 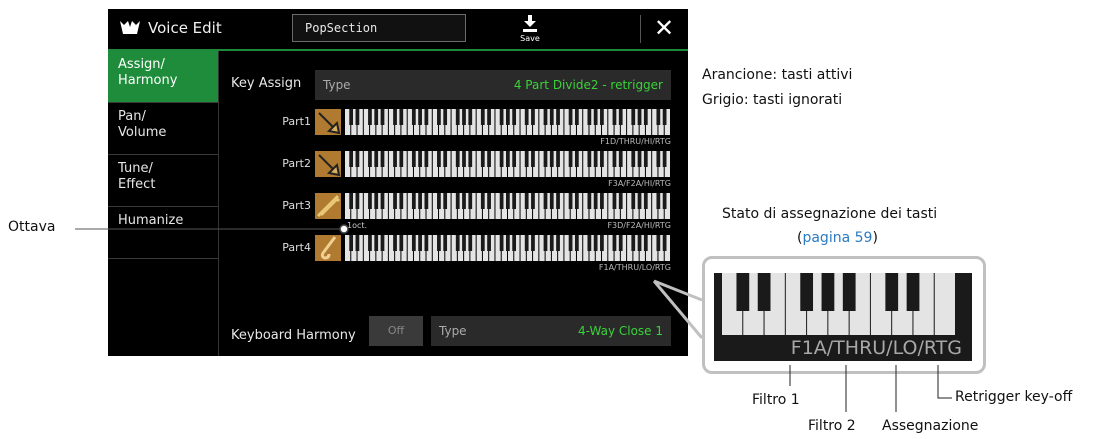 What do you see at coordinates (508, 122) in the screenshot?
I see `part1-keyboard` at bounding box center [508, 122].